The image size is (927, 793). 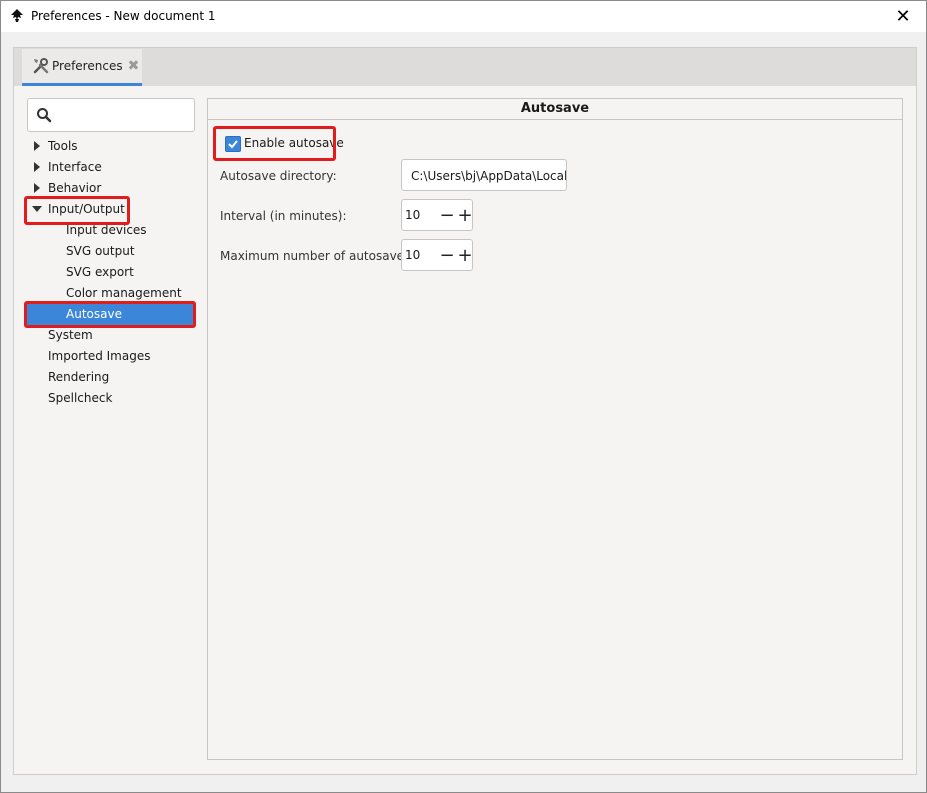 I want to click on interval-value: 10, so click(x=412, y=215).